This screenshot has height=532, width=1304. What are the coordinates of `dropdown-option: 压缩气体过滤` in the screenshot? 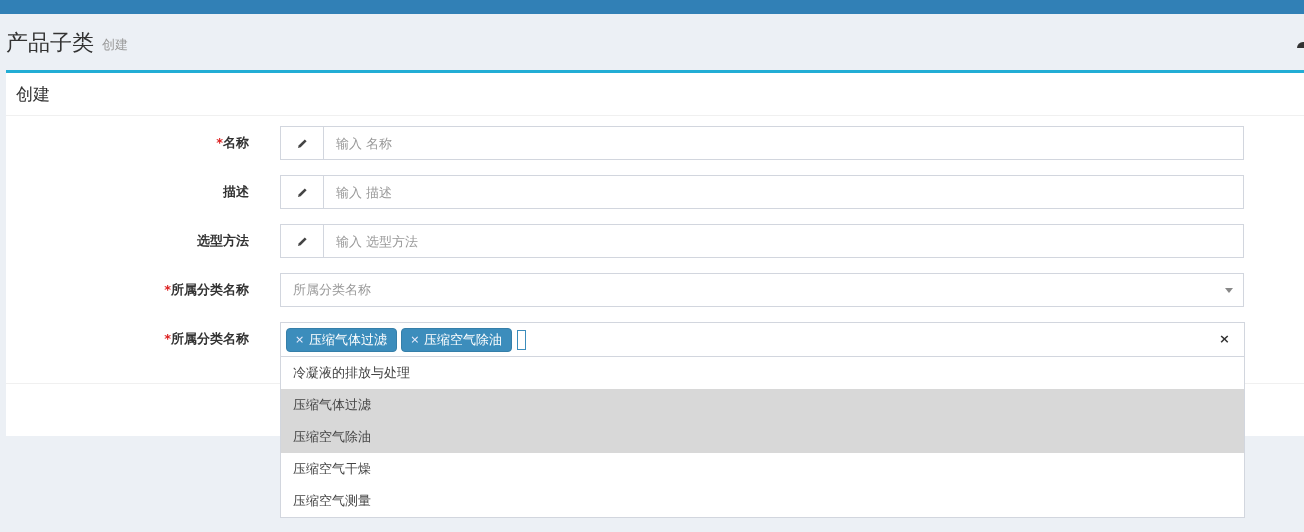 It's located at (762, 405).